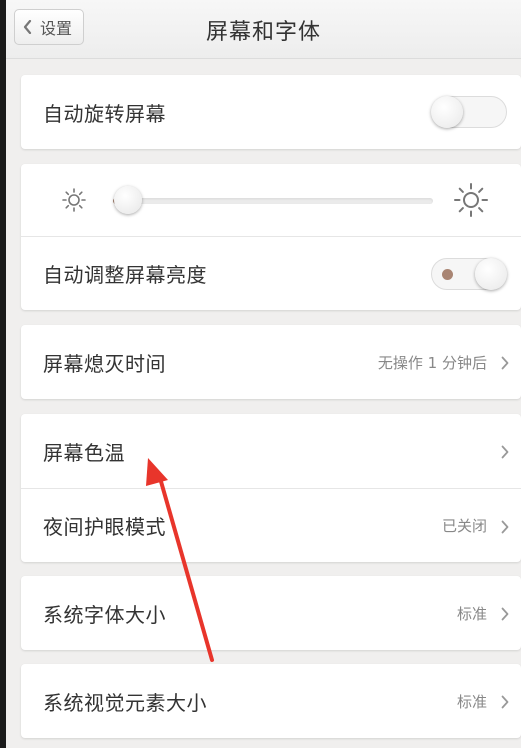  I want to click on toggle-on-dot, so click(447, 274).